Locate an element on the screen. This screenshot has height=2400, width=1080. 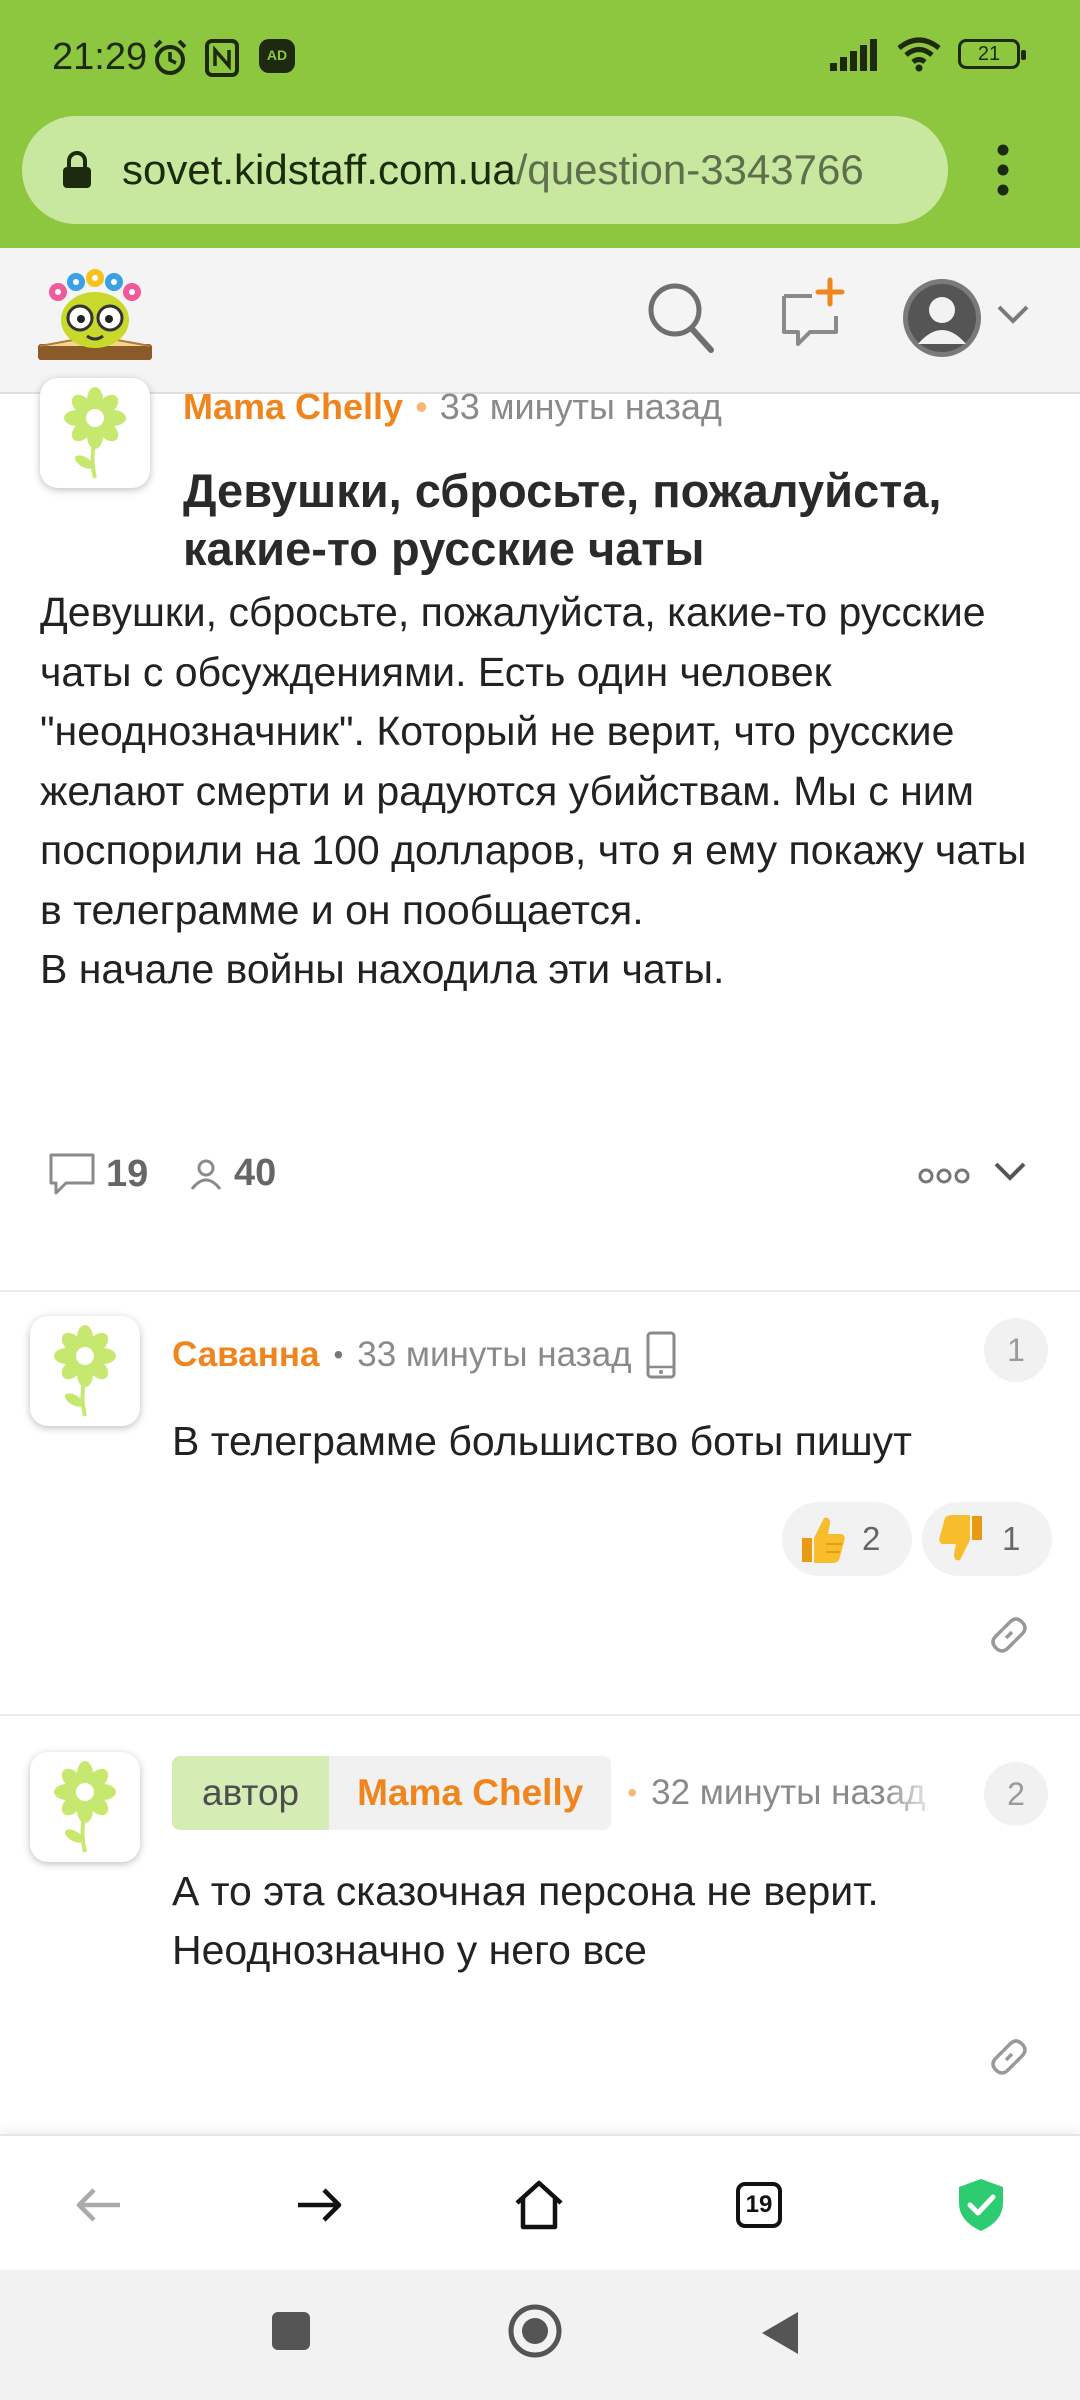
comments-count: 19 is located at coordinates (127, 1173).